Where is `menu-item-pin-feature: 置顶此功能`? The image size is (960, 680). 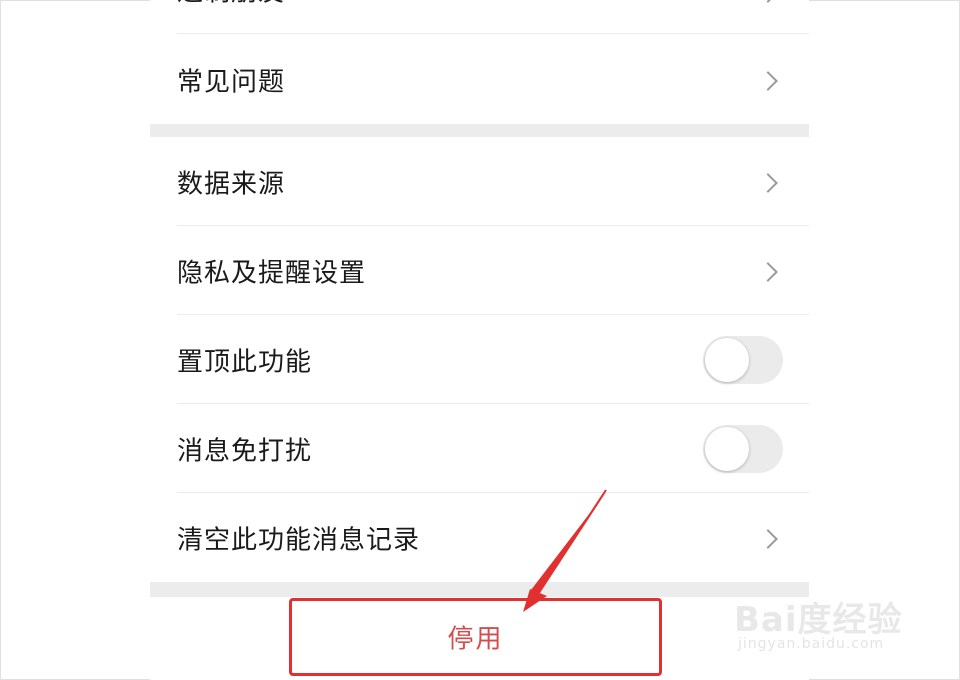 menu-item-pin-feature: 置顶此功能 is located at coordinates (479, 359).